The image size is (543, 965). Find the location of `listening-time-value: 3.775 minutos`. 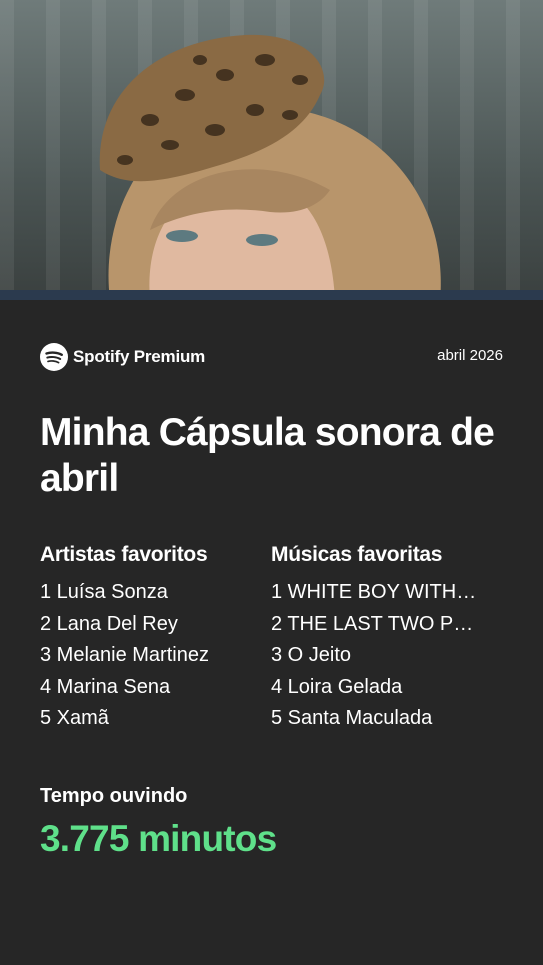

listening-time-value: 3.775 minutos is located at coordinates (158, 838).